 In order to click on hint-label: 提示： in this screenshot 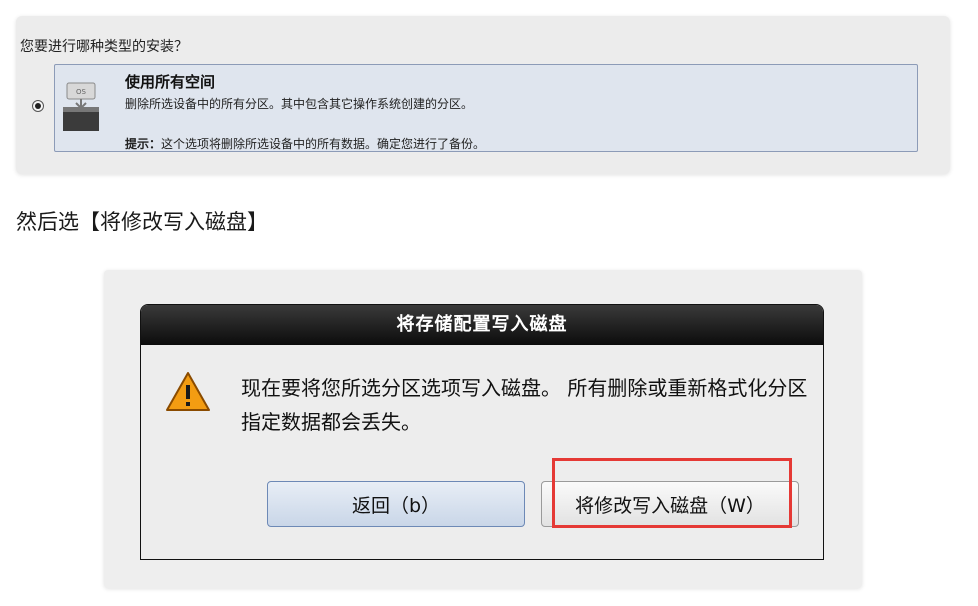, I will do `click(143, 144)`.